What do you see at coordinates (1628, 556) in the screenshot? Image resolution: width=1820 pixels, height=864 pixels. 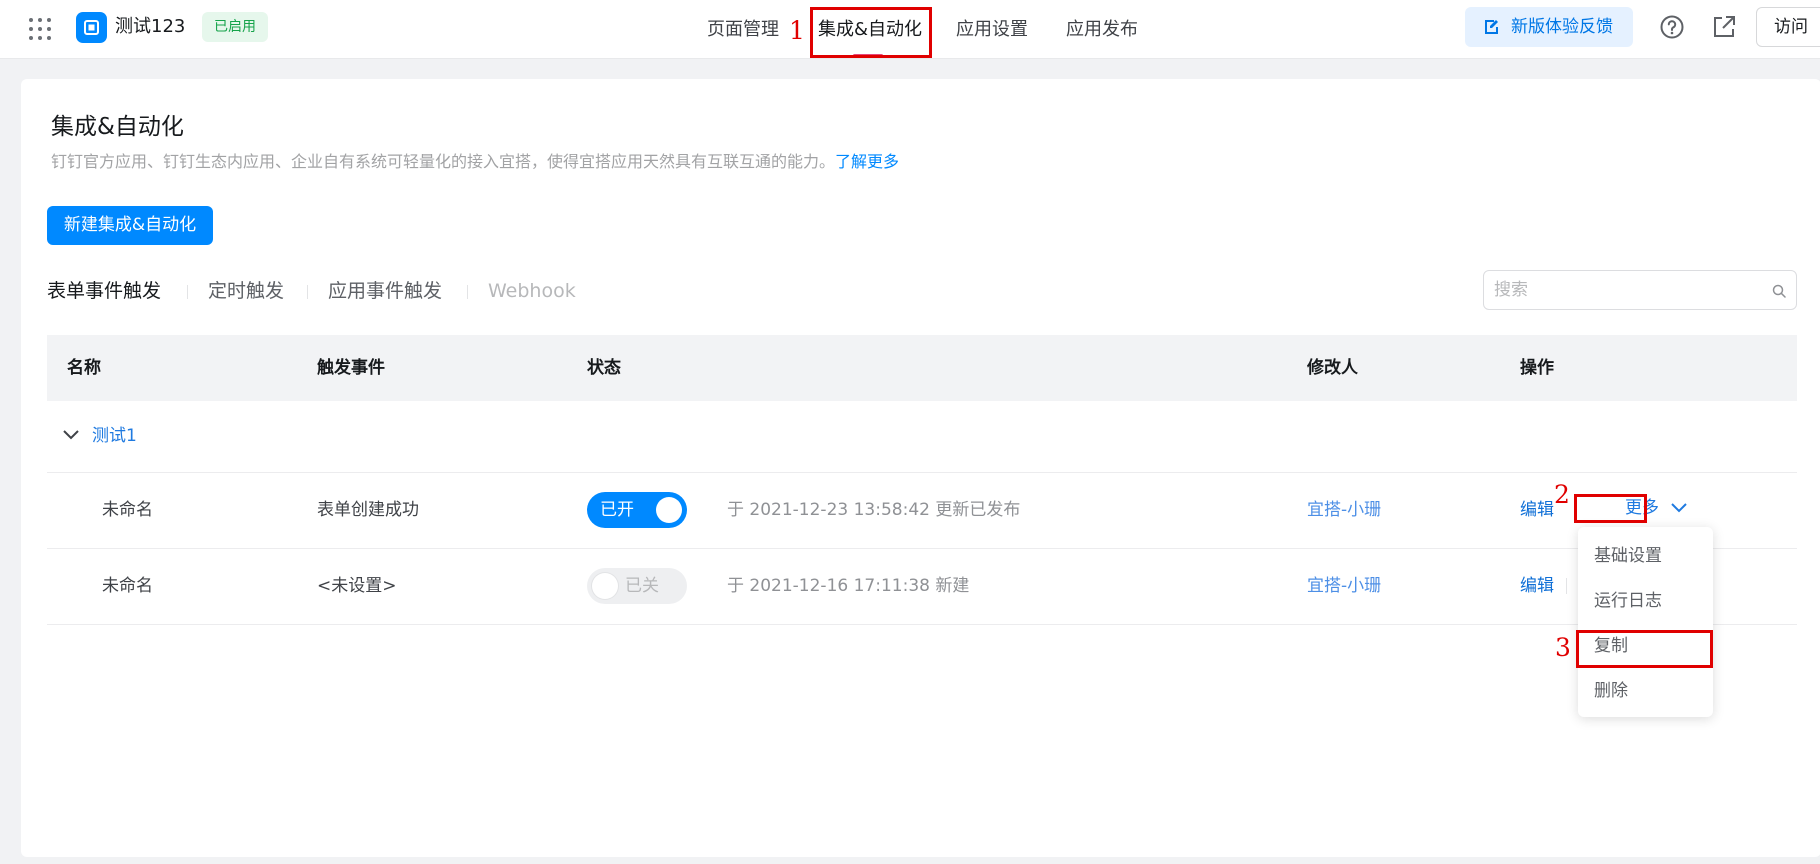 I see `menu-item-basic-settings: 基础设置` at bounding box center [1628, 556].